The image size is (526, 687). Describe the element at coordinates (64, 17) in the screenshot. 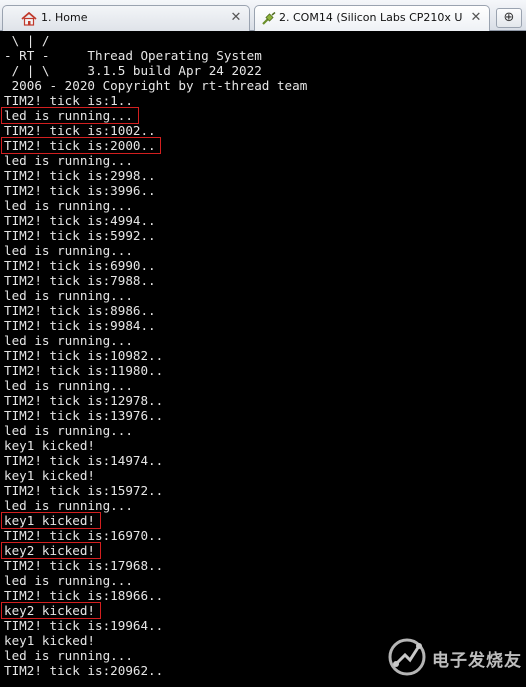

I see `tab-label: 1. Home` at that location.